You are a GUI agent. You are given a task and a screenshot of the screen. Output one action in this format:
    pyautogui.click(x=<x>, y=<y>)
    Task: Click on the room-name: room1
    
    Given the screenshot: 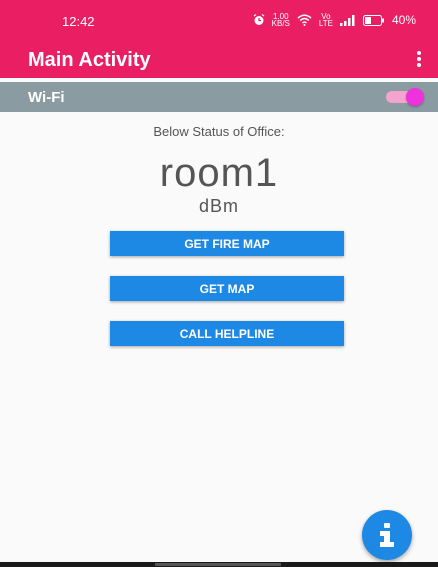 What is the action you would take?
    pyautogui.click(x=219, y=173)
    